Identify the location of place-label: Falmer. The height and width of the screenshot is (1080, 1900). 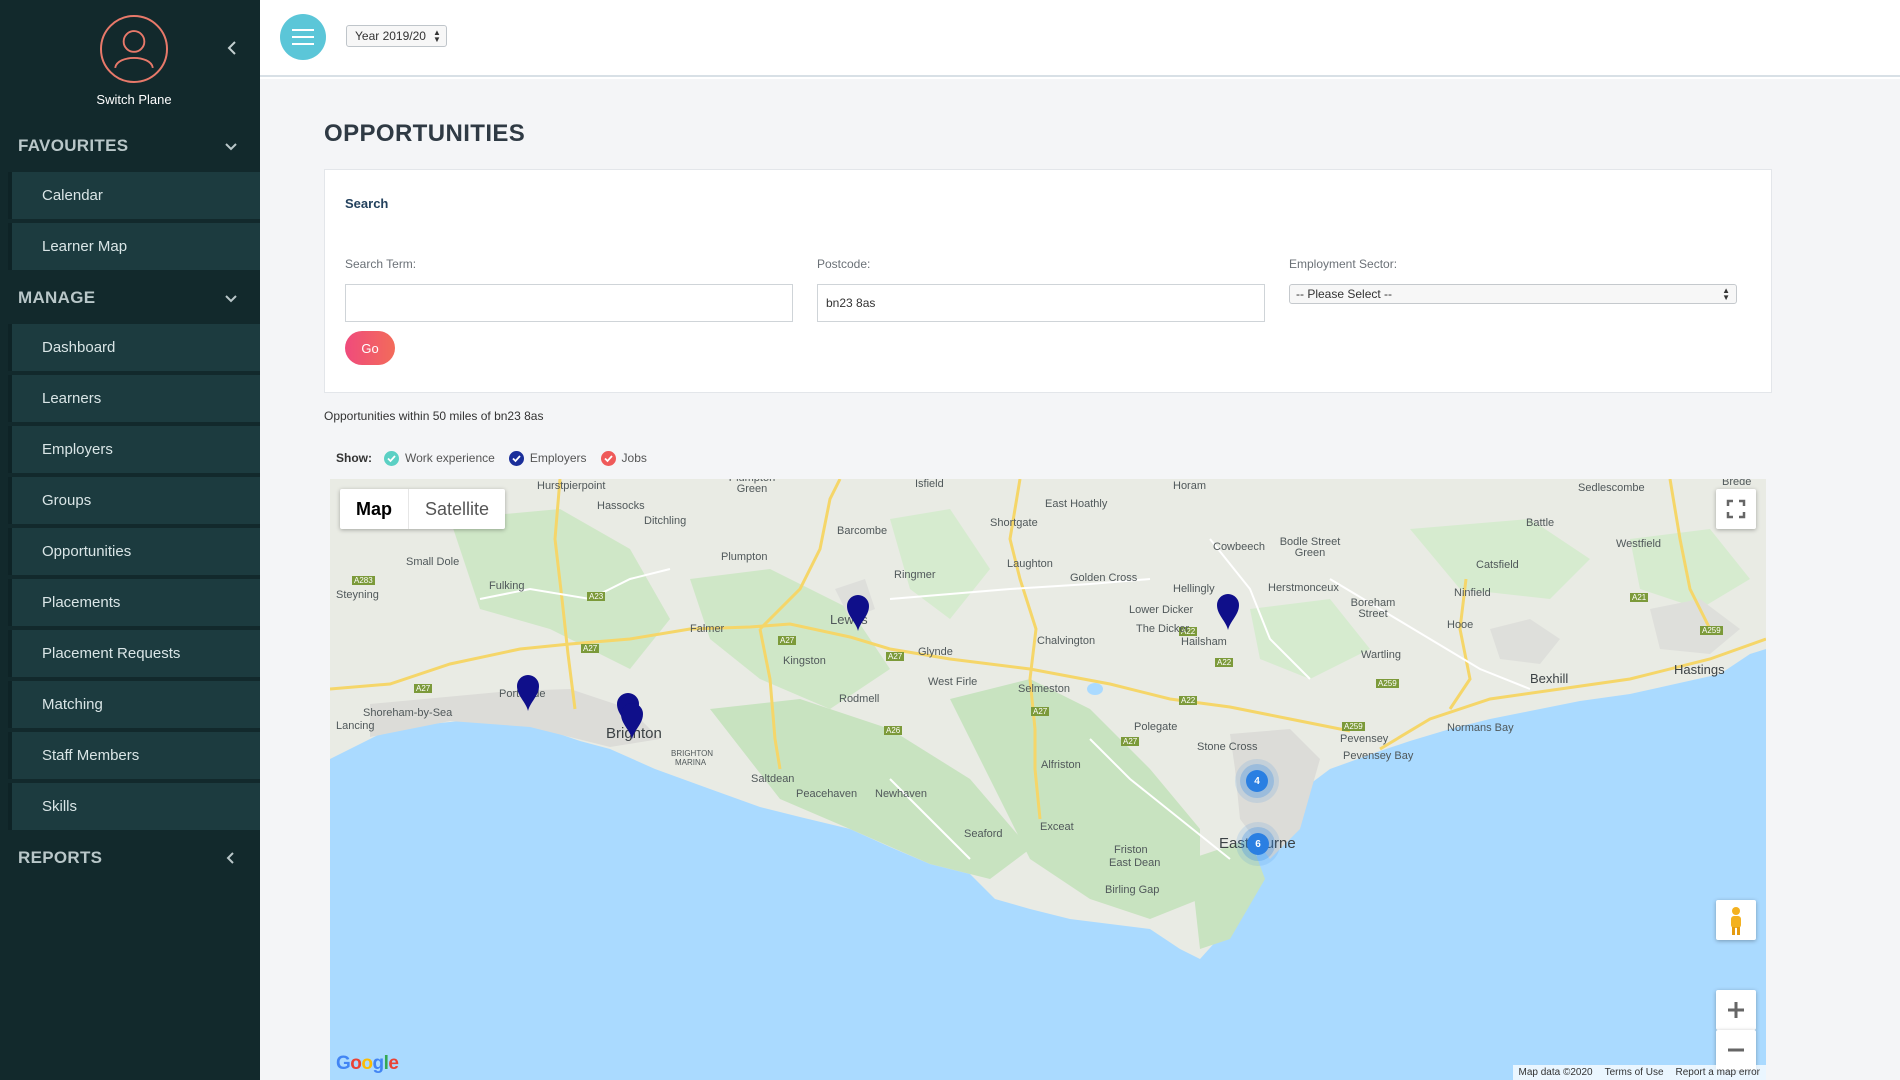
(707, 629).